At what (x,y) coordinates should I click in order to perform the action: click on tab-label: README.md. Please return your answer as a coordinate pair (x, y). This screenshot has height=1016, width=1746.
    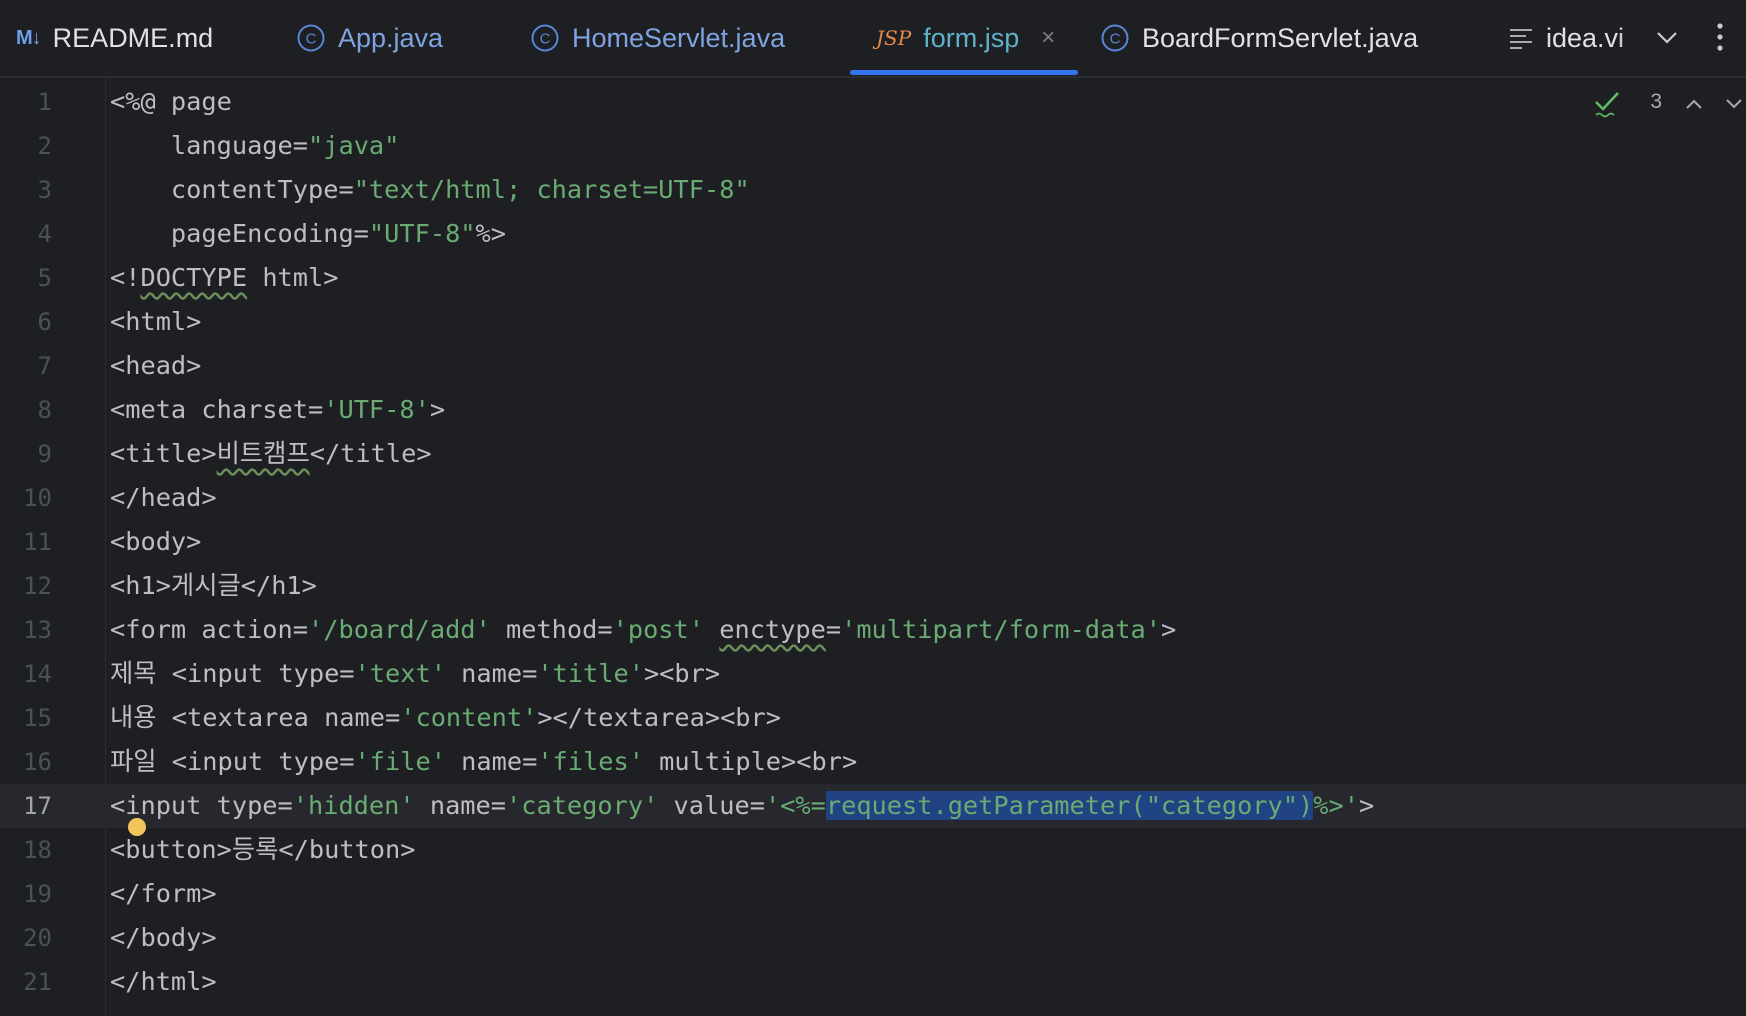
    Looking at the image, I should click on (133, 37).